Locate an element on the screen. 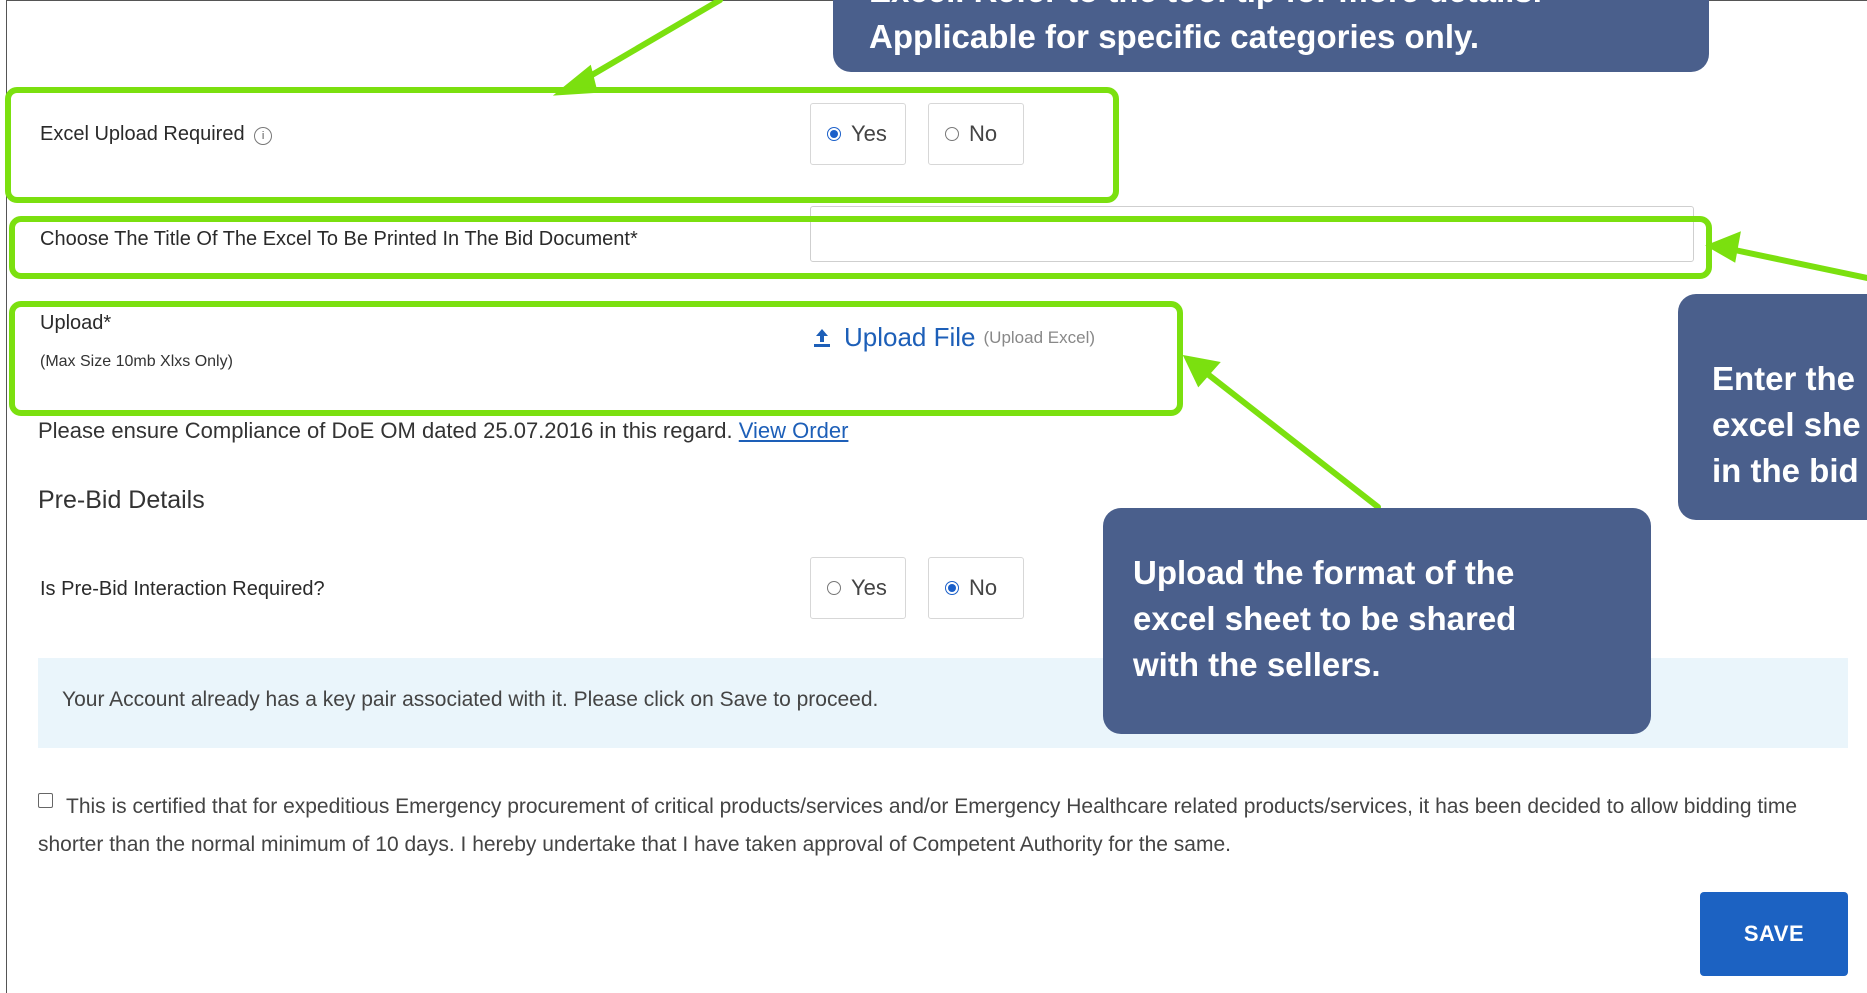 This screenshot has width=1867, height=993. pre-bid-question: Is Pre-Bid Interaction Required? is located at coordinates (182, 589).